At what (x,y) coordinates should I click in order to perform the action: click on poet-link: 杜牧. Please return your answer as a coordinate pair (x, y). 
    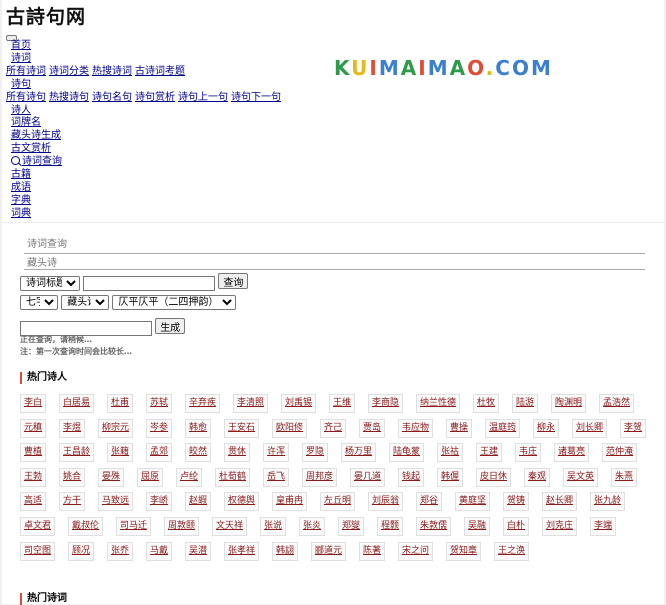
    Looking at the image, I should click on (486, 403).